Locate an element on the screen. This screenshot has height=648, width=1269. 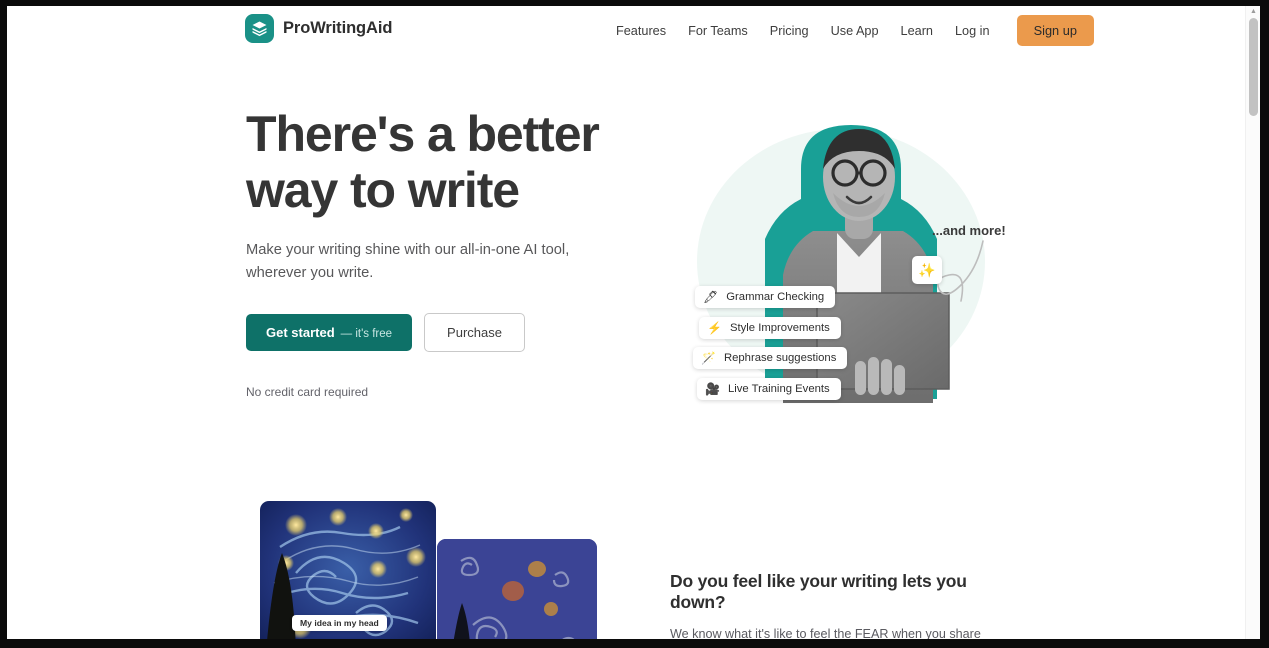
comparison-artwork: My idea in my head is located at coordinates (427, 570).